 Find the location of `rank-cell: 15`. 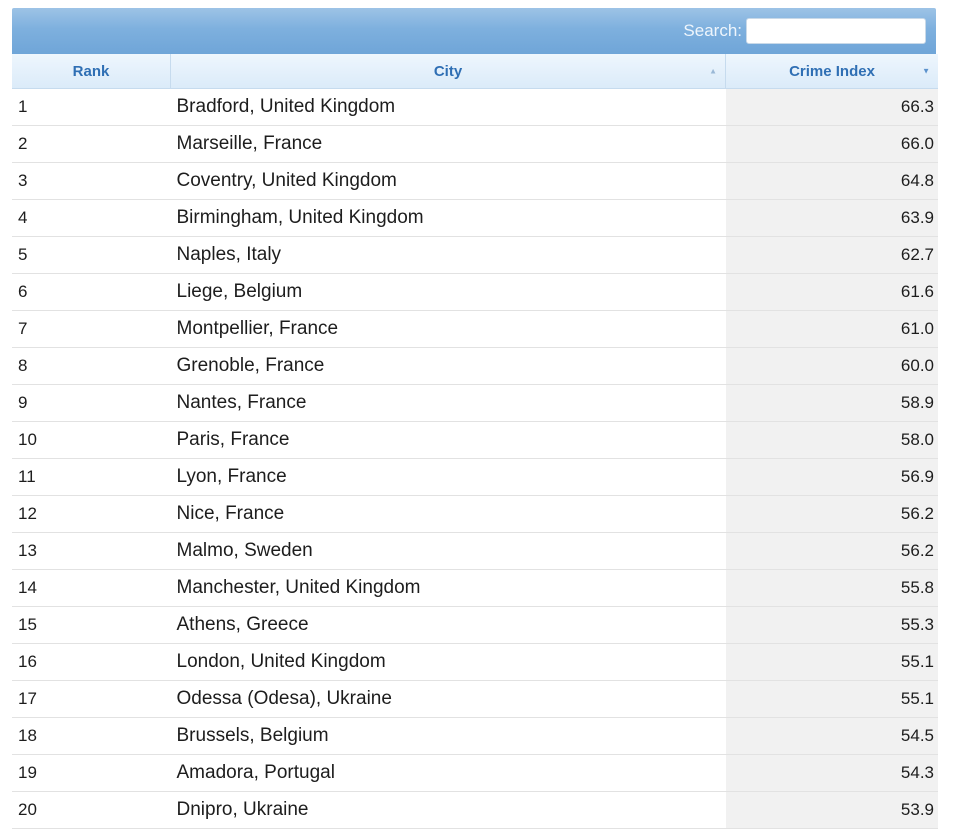

rank-cell: 15 is located at coordinates (91, 625).